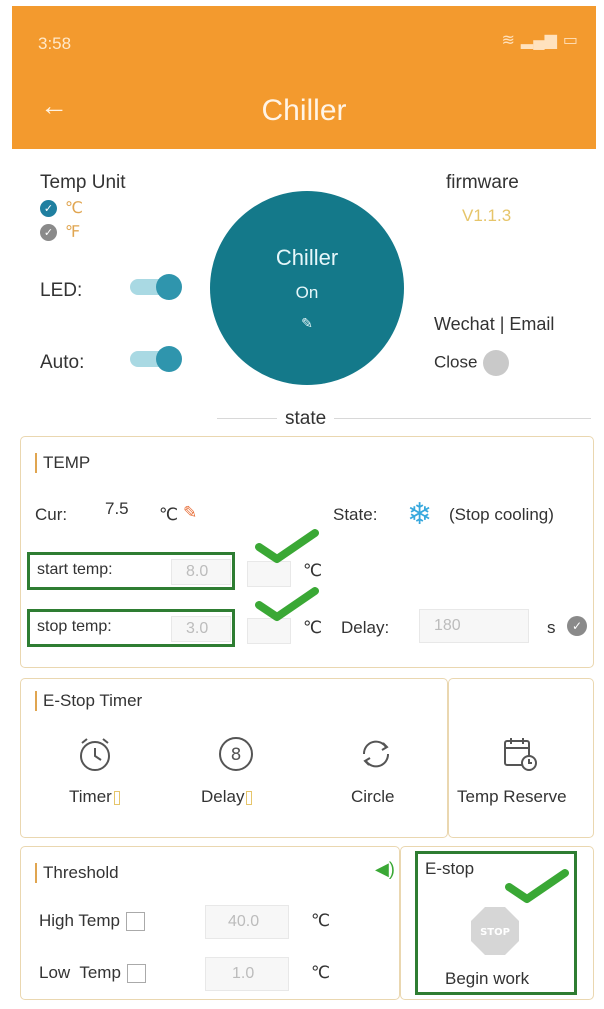 The width and height of the screenshot is (604, 1009). What do you see at coordinates (365, 627) in the screenshot?
I see `delay-label: Delay:` at bounding box center [365, 627].